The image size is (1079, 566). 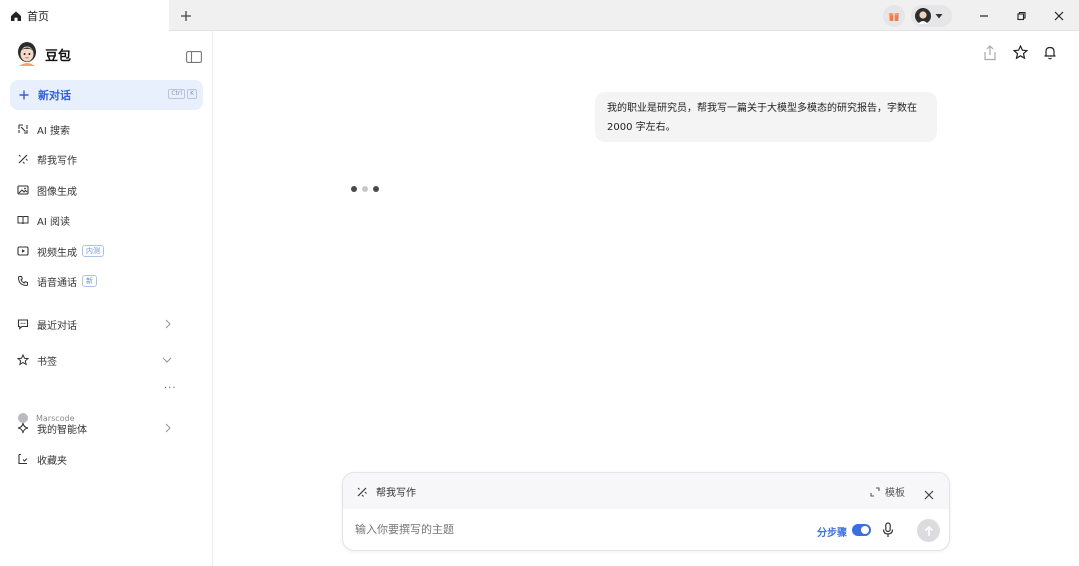 What do you see at coordinates (107, 428) in the screenshot?
I see `sidebar-item-agents: 我的智能体` at bounding box center [107, 428].